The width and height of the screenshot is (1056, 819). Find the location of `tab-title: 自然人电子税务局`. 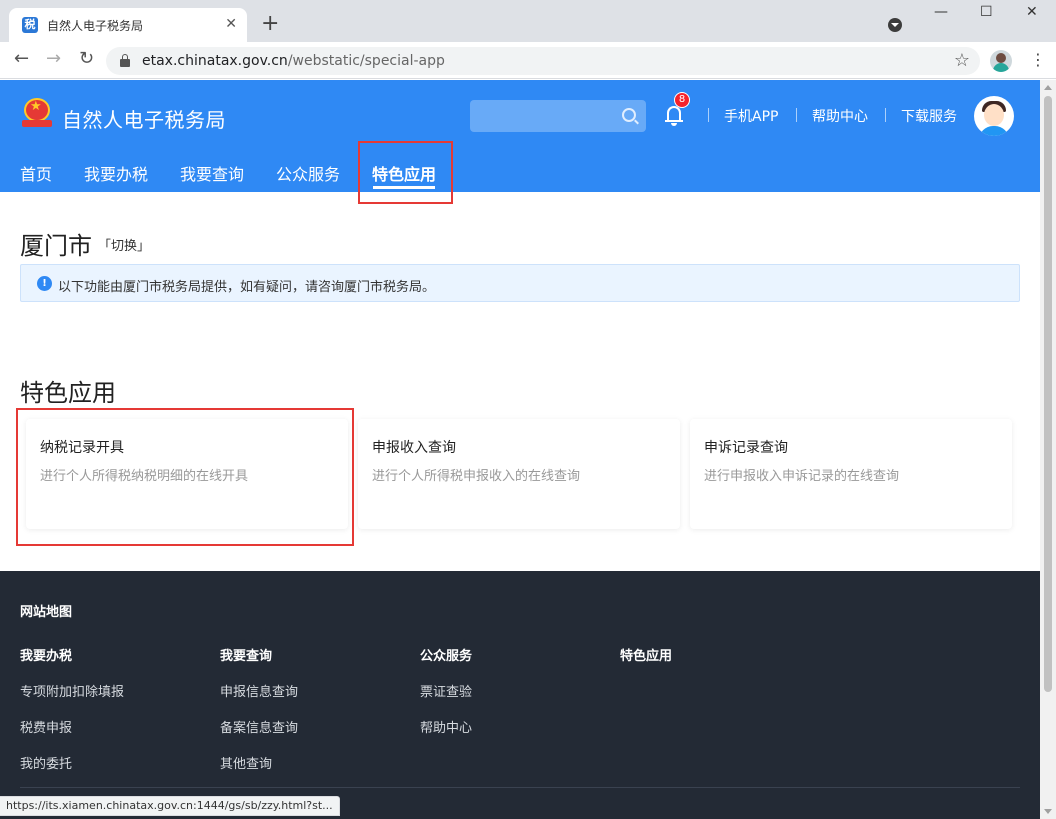

tab-title: 自然人电子税务局 is located at coordinates (95, 26).